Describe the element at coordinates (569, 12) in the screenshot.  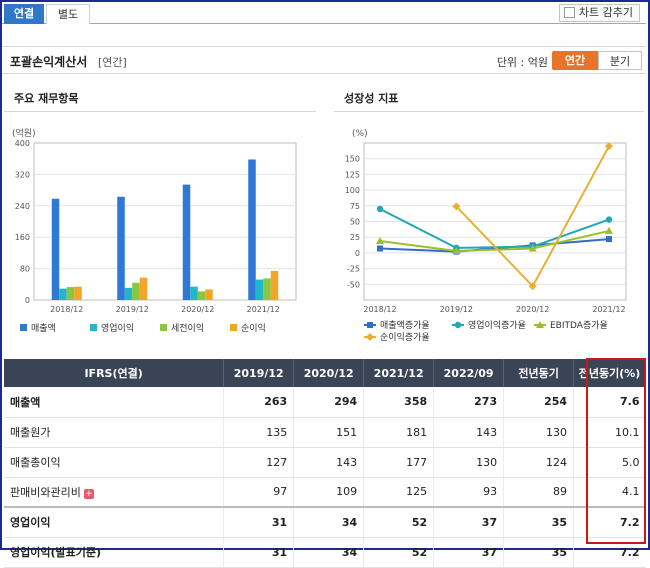
I see `checkbox-icon` at that location.